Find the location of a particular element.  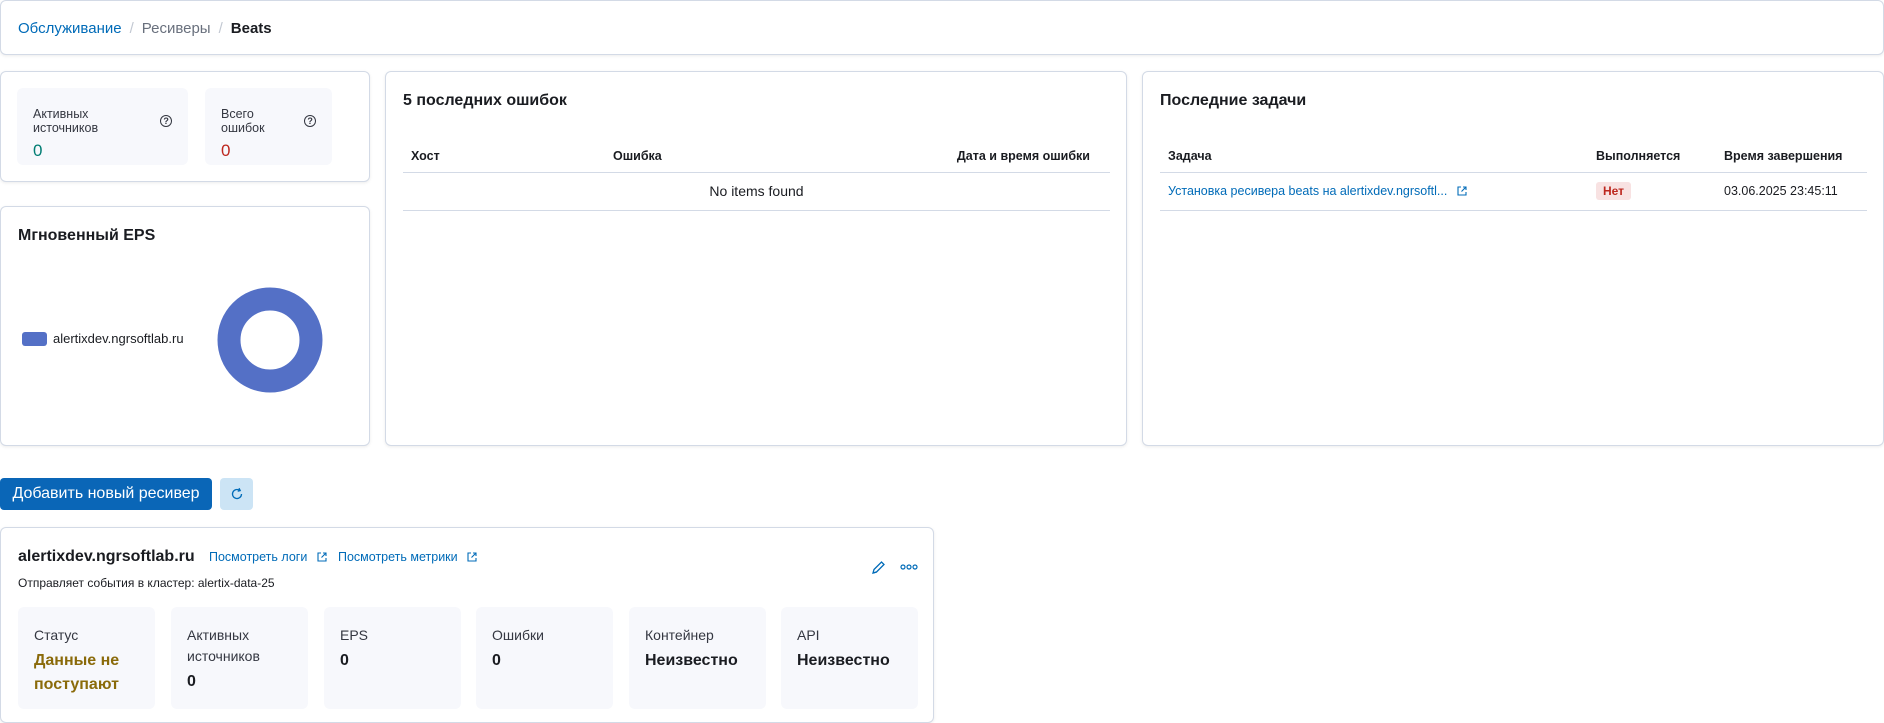

total-errors-stat: Всего ошибок ? 0 is located at coordinates (268, 126).